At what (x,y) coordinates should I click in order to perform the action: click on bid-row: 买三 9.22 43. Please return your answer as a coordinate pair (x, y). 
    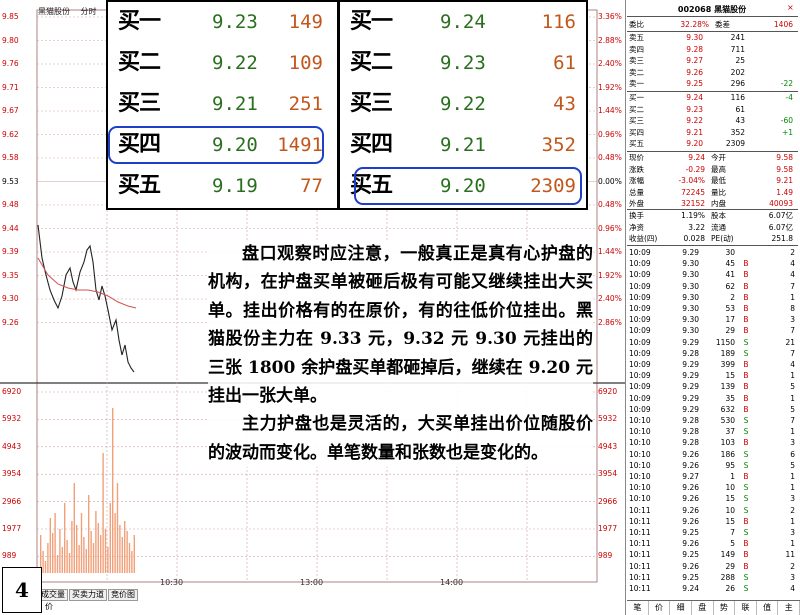
    Looking at the image, I should click on (463, 104).